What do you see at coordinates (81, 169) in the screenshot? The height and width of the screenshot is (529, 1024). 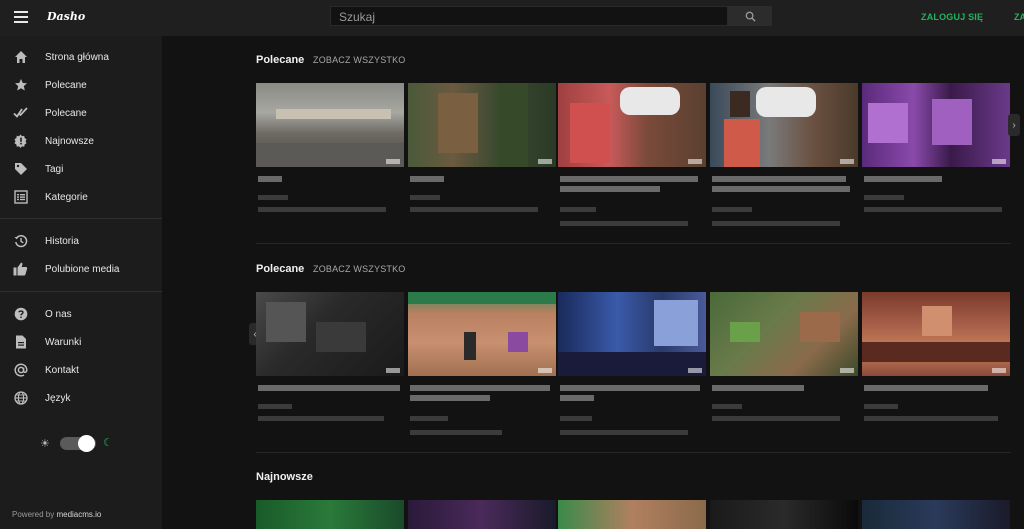 I see `sidebar-item-tags: Tagi` at bounding box center [81, 169].